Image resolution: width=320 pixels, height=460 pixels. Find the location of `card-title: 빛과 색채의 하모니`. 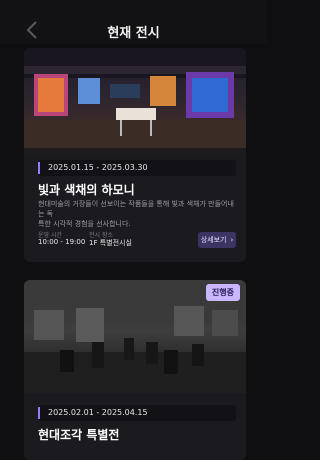

card-title: 빛과 색채의 하모니 is located at coordinates (86, 190).